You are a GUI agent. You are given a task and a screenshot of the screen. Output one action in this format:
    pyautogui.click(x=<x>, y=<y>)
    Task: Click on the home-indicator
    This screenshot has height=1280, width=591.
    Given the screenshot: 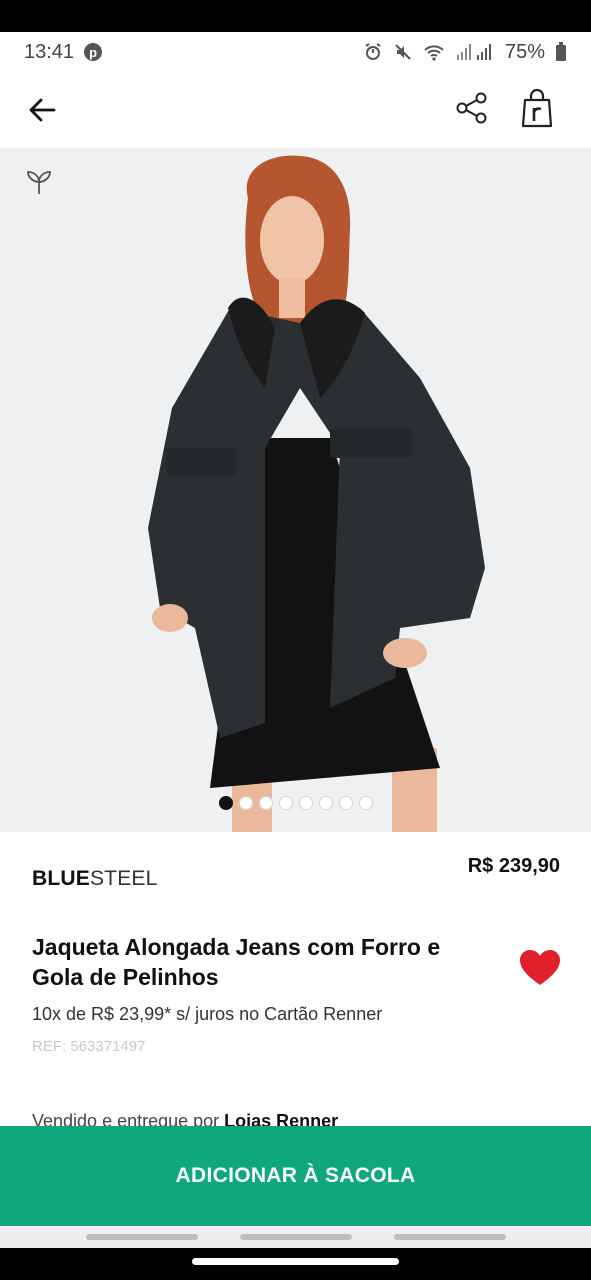 What is the action you would take?
    pyautogui.click(x=295, y=1261)
    